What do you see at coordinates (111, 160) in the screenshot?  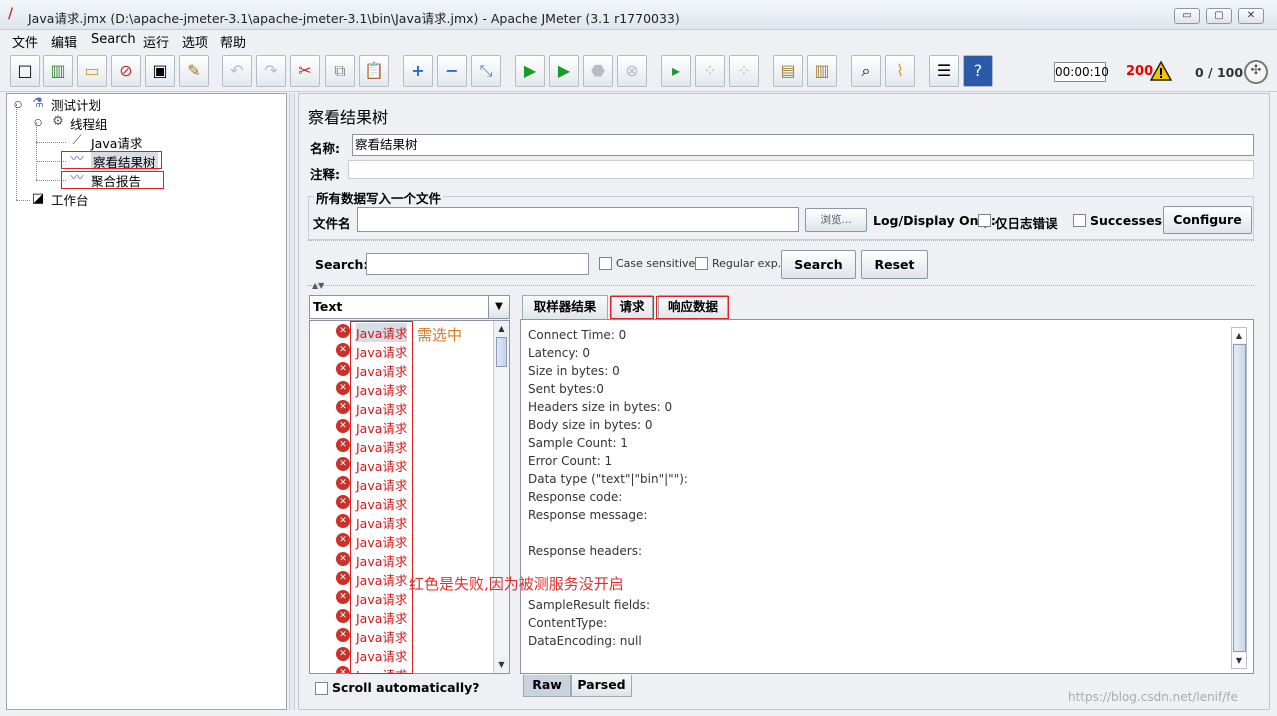 I see `highlight-box-results-tree` at bounding box center [111, 160].